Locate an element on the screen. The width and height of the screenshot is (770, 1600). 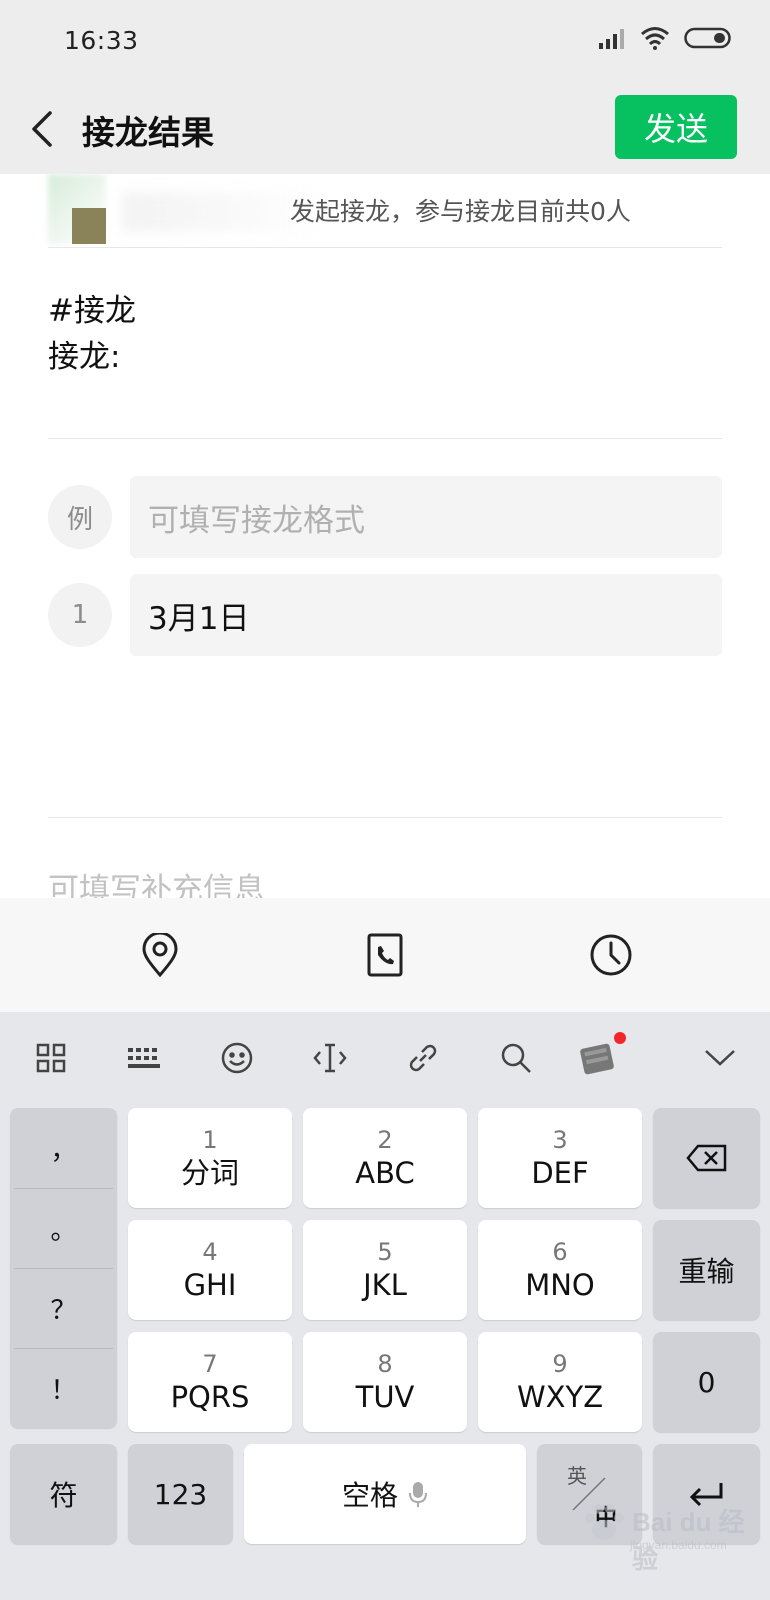
entry-input: 3月1日 is located at coordinates (426, 615).